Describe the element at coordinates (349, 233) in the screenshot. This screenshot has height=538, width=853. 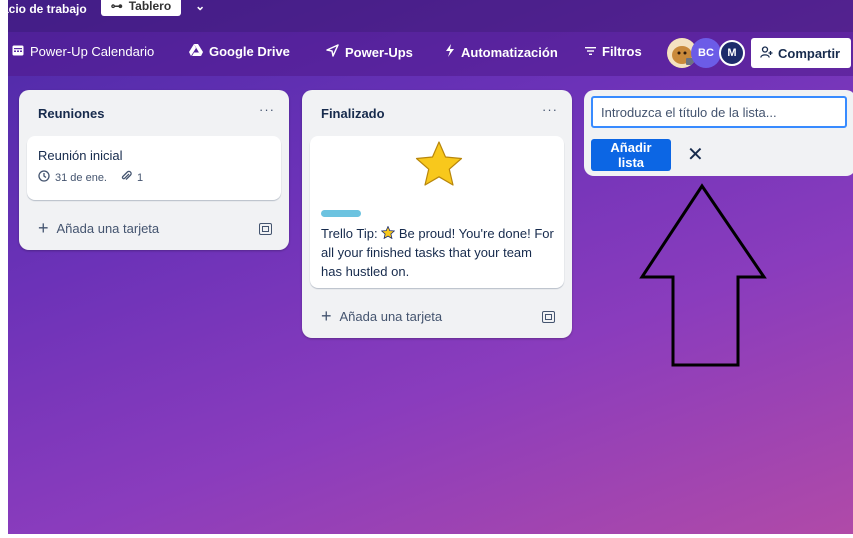
I see `tip-prefix: Trello Tip:` at that location.